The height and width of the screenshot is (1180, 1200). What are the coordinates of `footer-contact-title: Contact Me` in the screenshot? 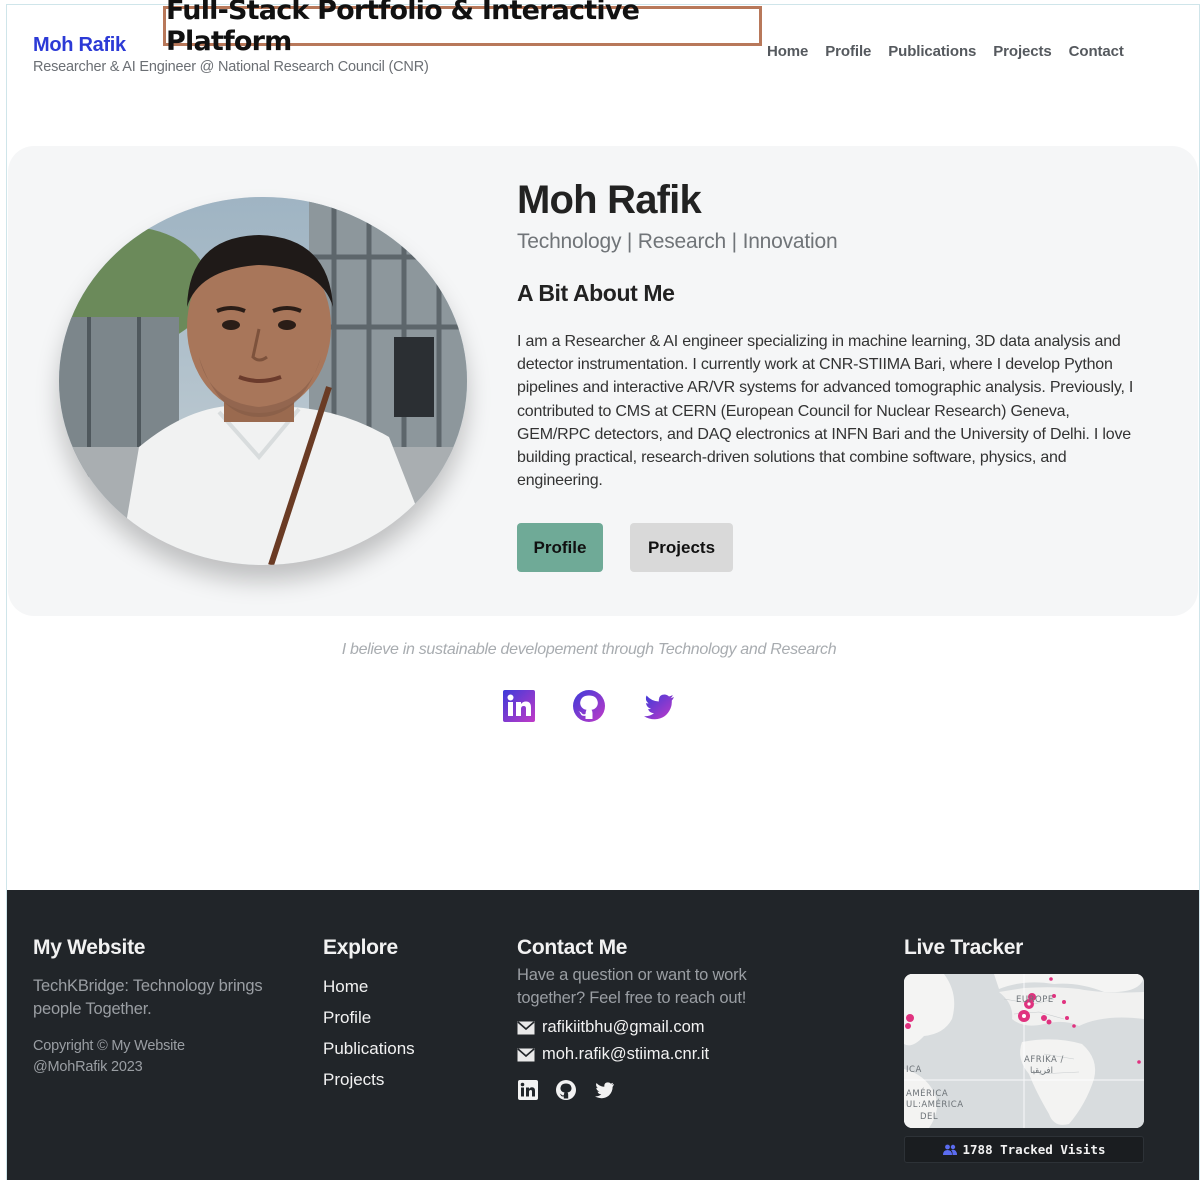 It's located at (572, 947).